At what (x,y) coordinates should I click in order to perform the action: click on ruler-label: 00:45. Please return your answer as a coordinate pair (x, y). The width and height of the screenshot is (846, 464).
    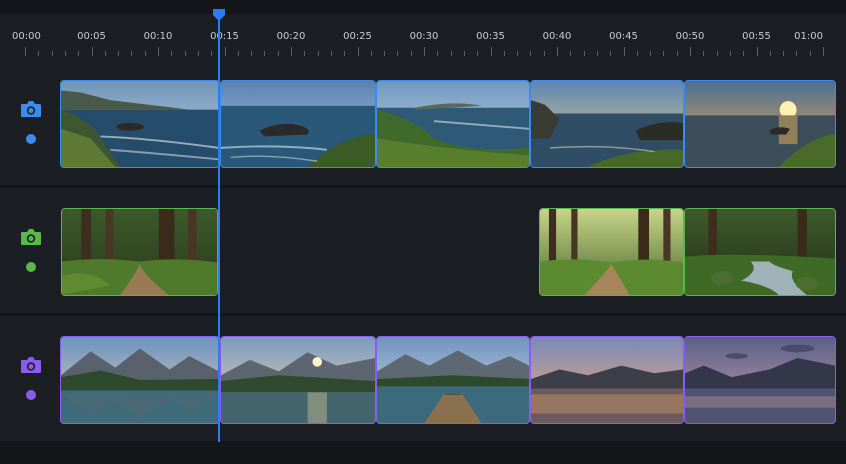
    Looking at the image, I should click on (623, 36).